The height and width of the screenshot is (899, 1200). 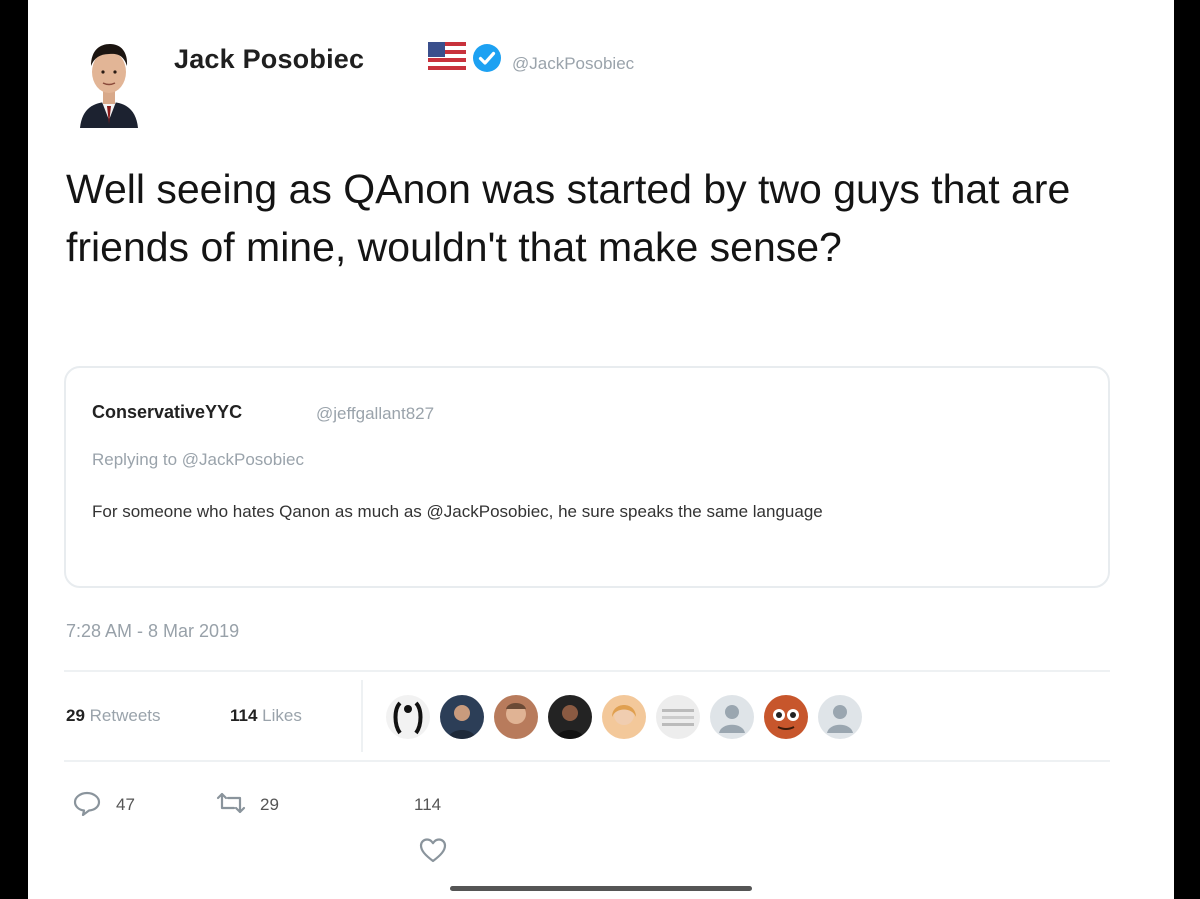 What do you see at coordinates (167, 412) in the screenshot?
I see `quoted-author-name: ConservativeYYC` at bounding box center [167, 412].